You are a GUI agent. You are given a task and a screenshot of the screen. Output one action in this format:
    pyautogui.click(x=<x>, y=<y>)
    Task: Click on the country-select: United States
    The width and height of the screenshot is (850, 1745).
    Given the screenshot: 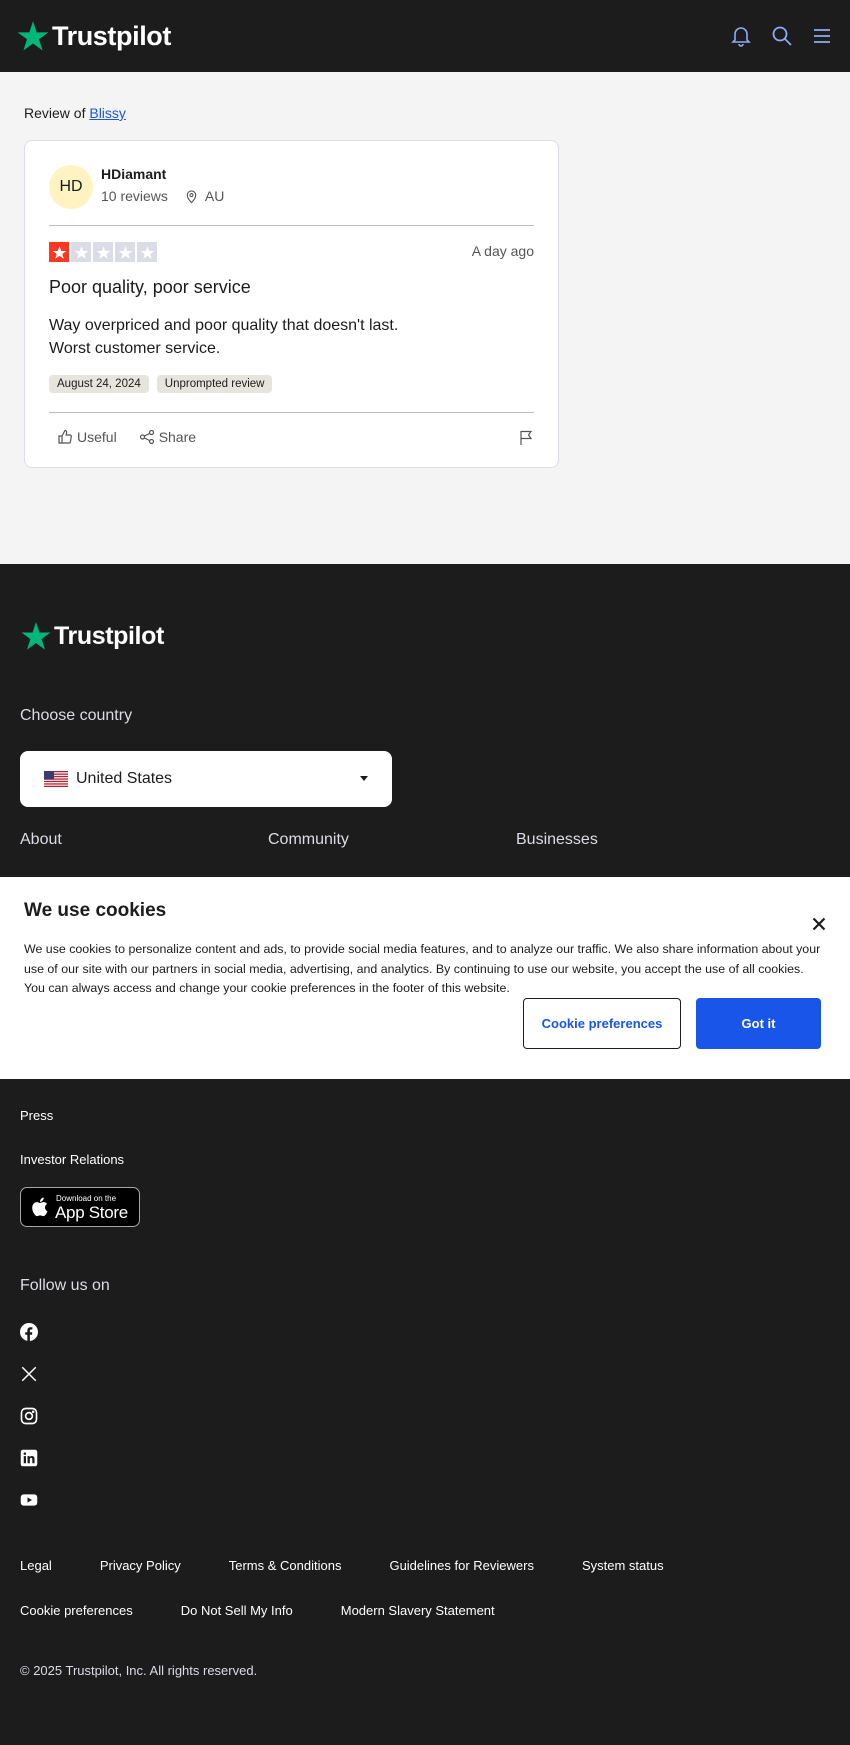 What is the action you would take?
    pyautogui.click(x=206, y=779)
    